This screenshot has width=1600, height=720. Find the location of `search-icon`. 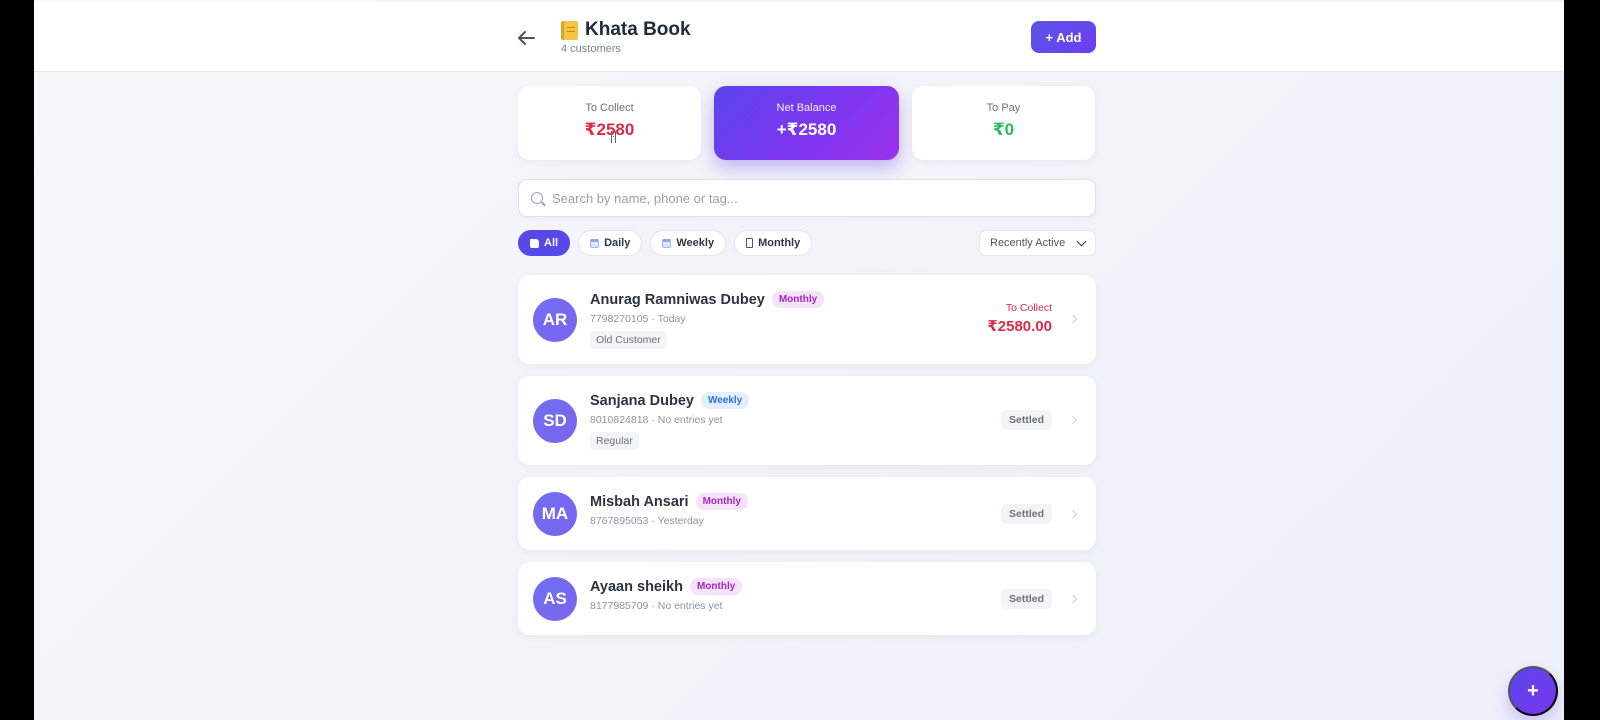

search-icon is located at coordinates (537, 198).